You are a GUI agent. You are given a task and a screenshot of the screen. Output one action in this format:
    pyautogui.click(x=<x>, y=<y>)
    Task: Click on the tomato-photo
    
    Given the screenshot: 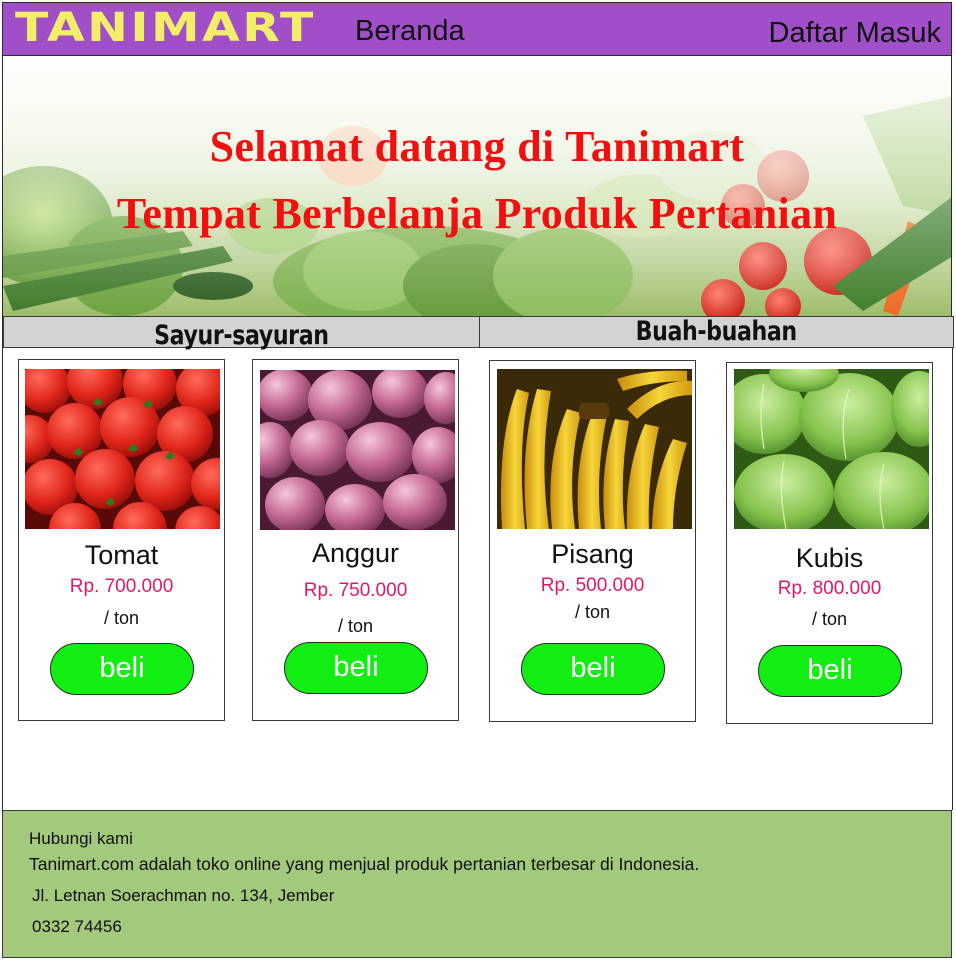 What is the action you would take?
    pyautogui.click(x=122, y=449)
    